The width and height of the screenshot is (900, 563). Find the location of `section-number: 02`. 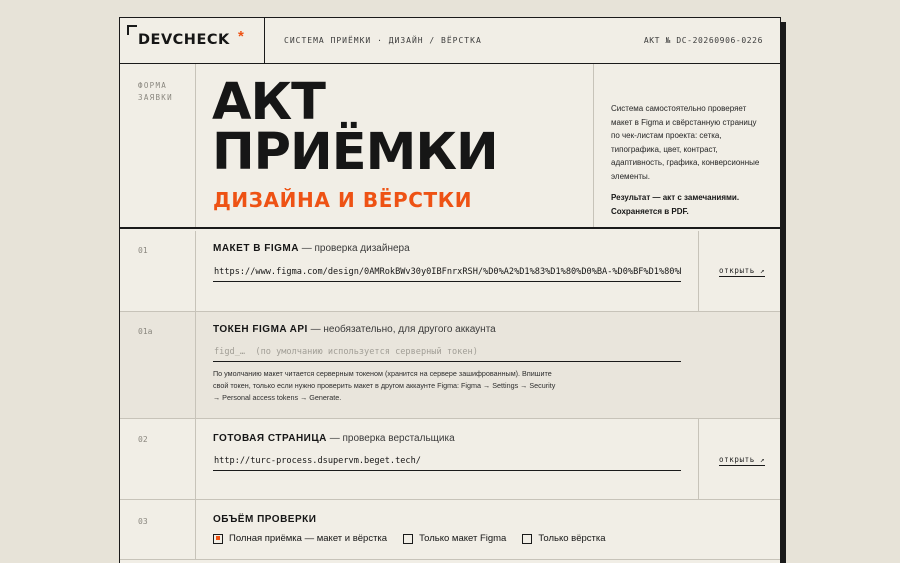

section-number: 02 is located at coordinates (143, 439).